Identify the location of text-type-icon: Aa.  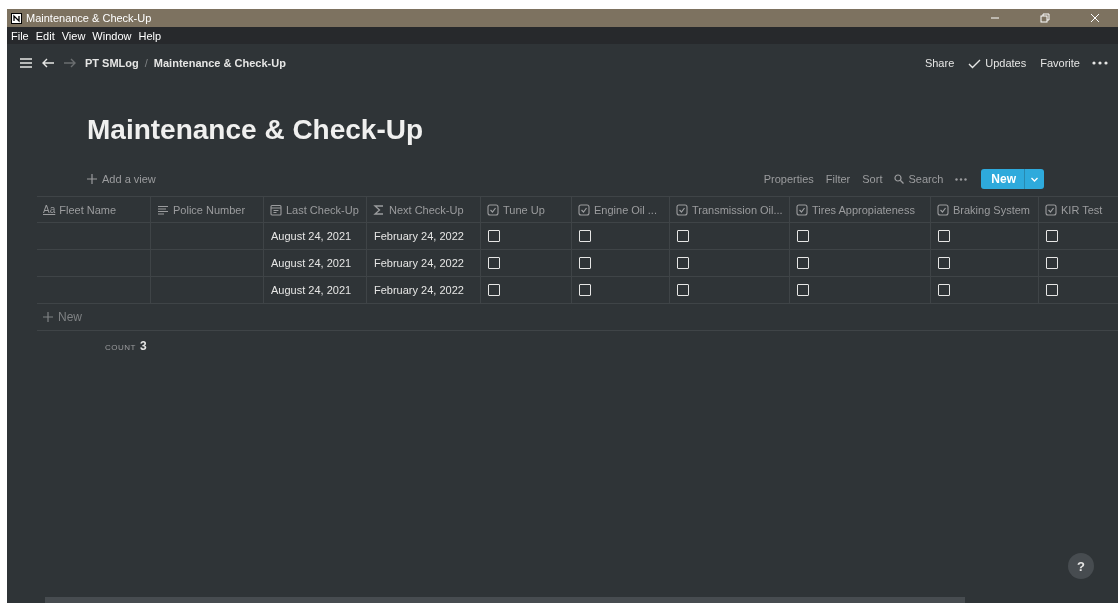
(49, 209).